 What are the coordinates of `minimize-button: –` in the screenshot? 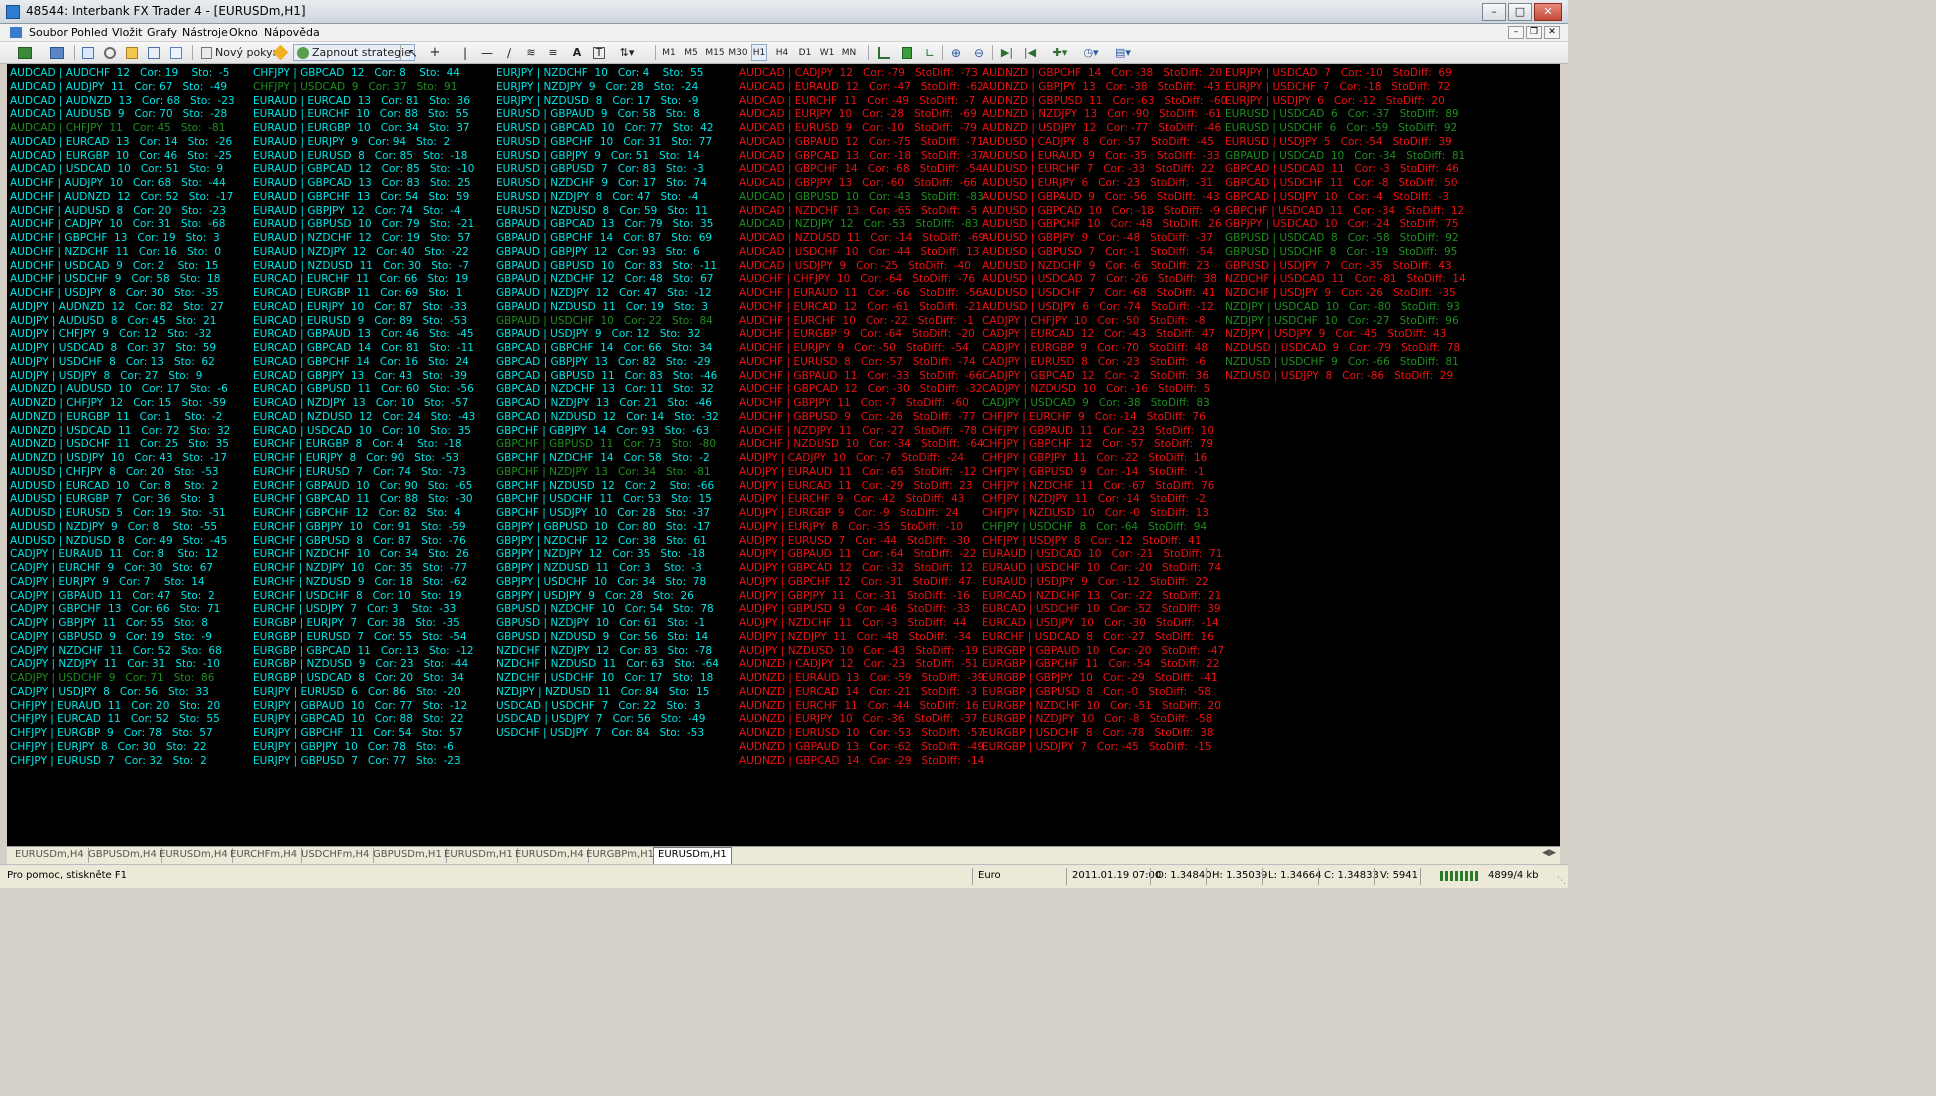 It's located at (1494, 12).